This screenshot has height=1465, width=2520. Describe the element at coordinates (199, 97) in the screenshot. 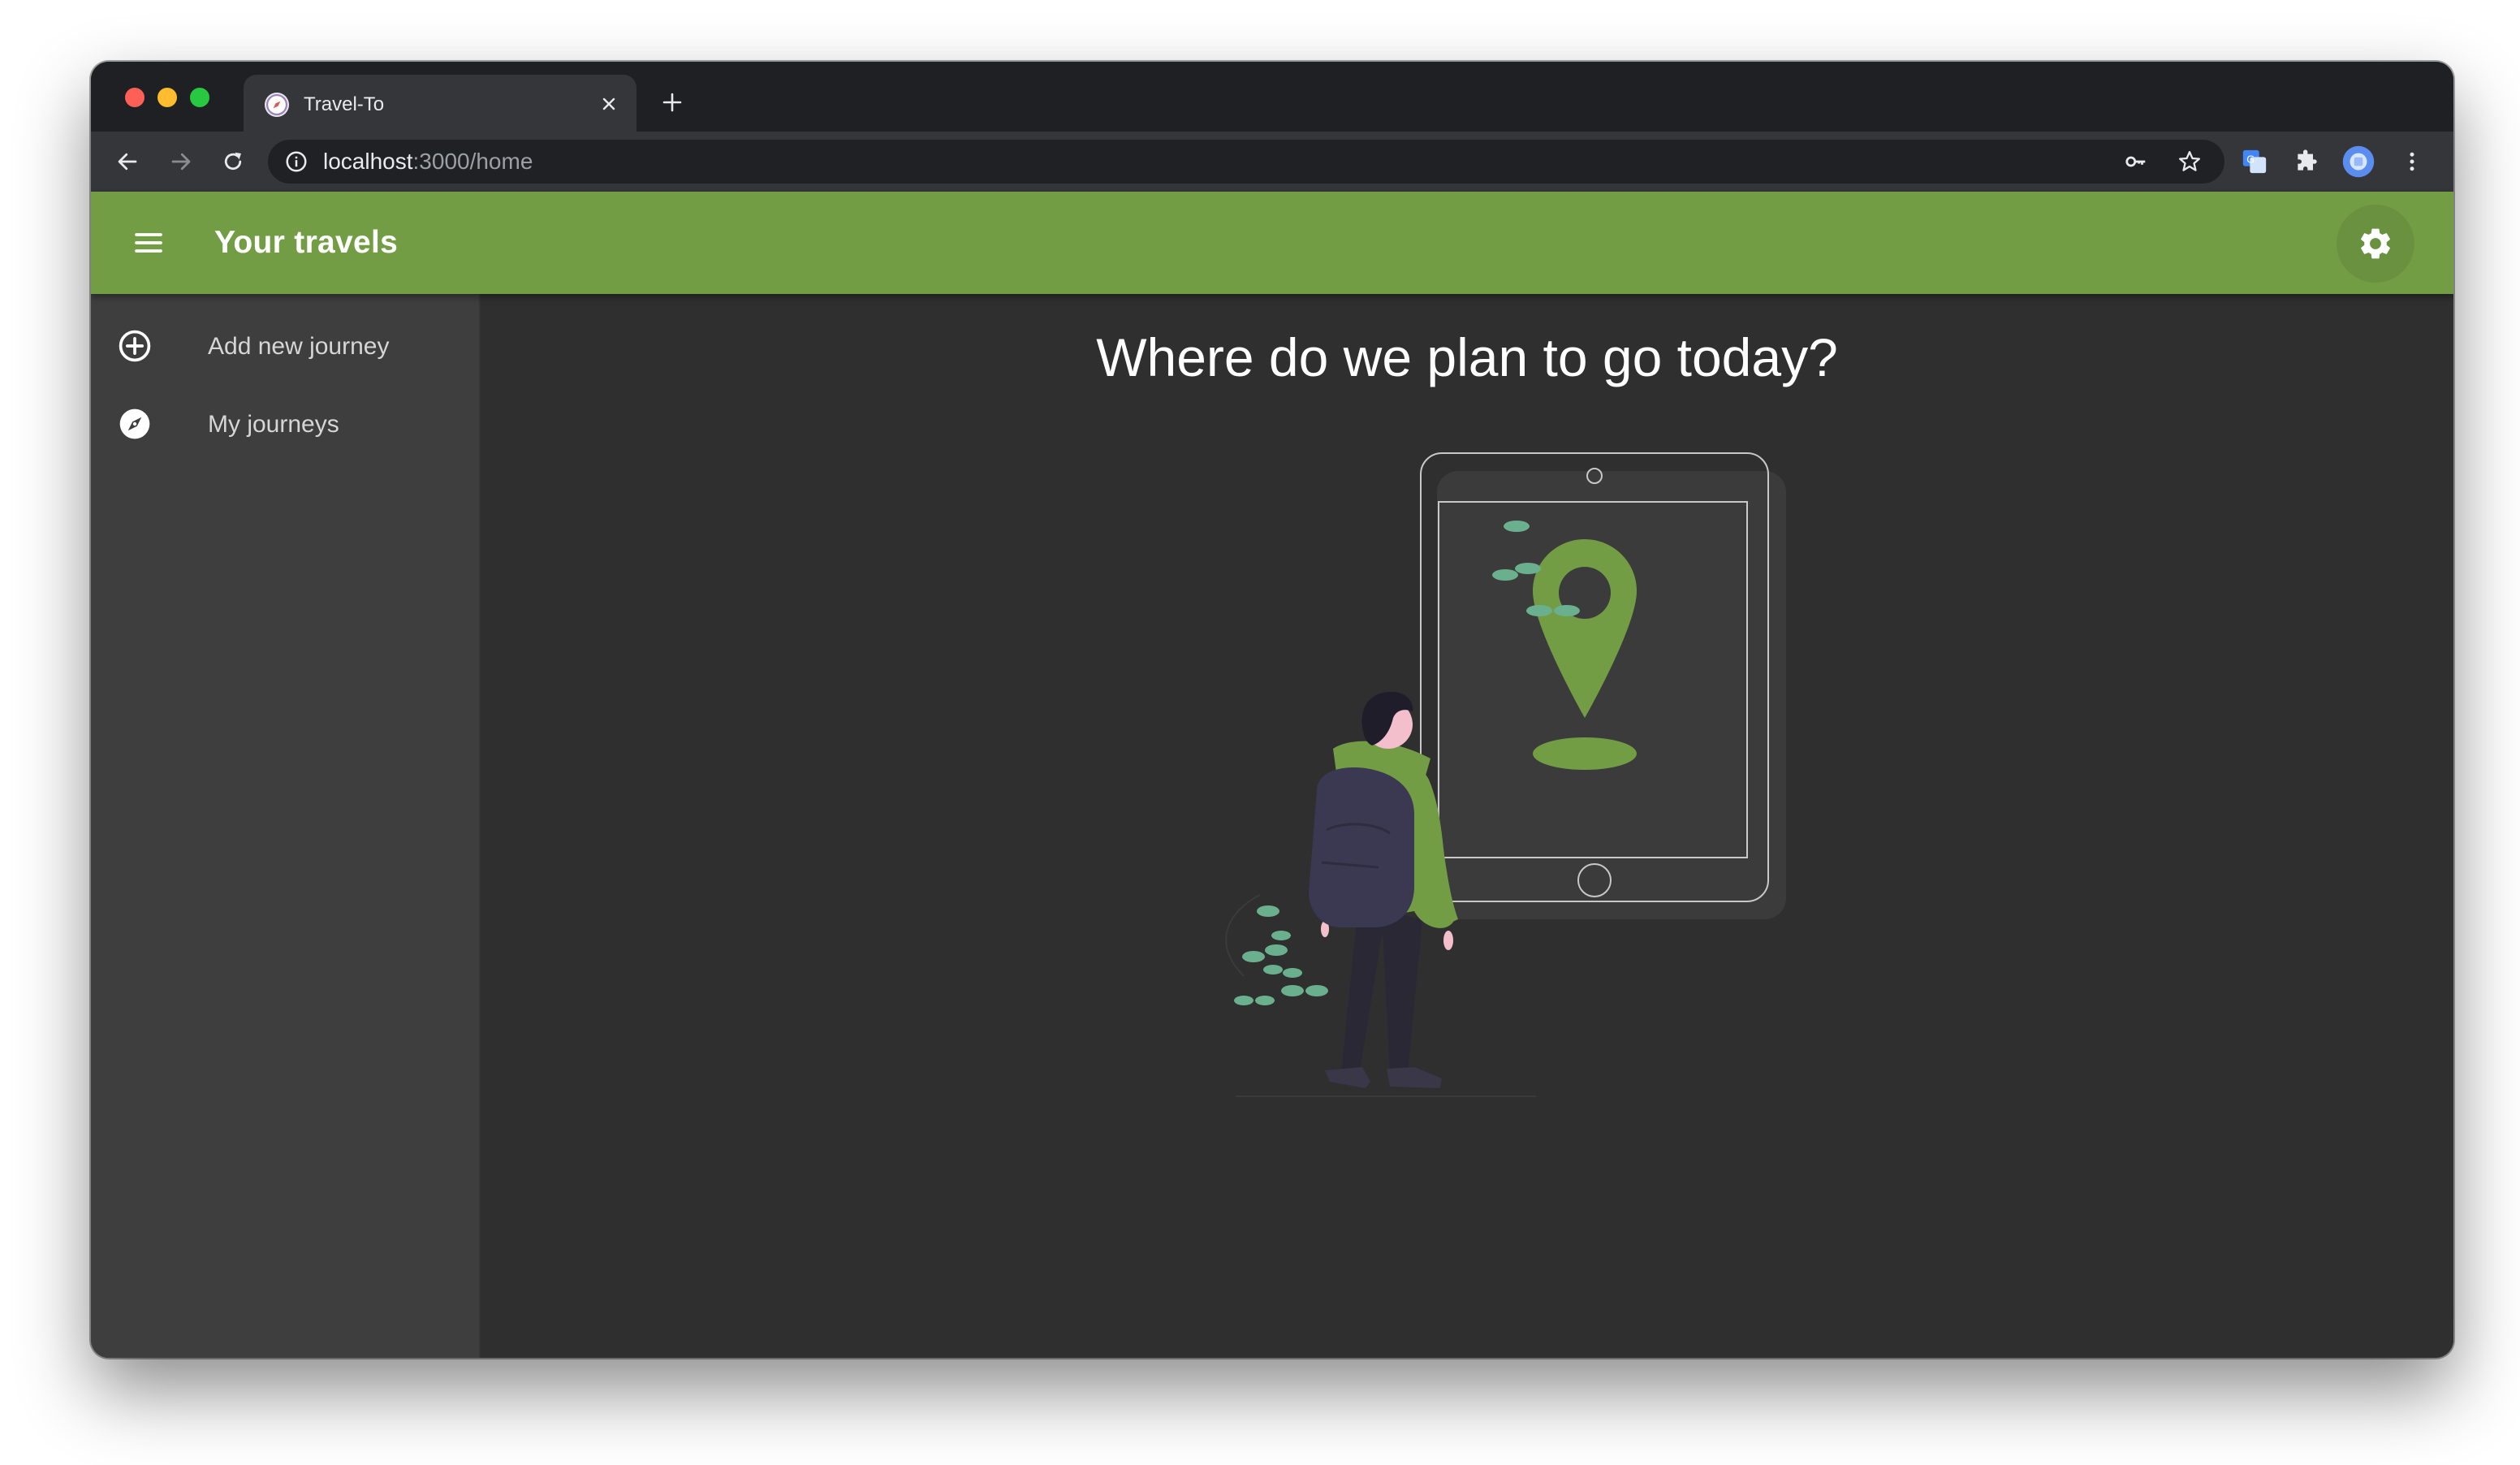

I see `maximize-window-button` at that location.